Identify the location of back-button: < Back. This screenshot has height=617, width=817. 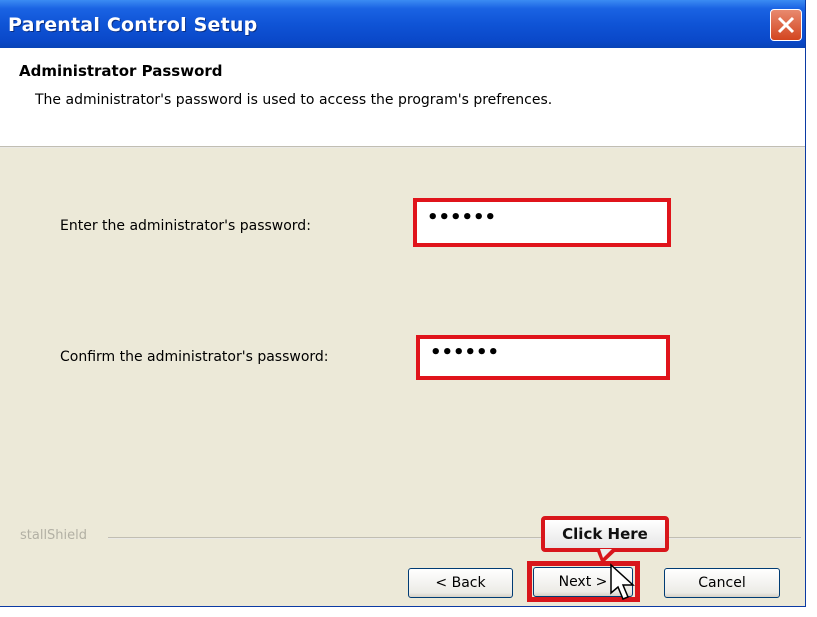
(460, 583).